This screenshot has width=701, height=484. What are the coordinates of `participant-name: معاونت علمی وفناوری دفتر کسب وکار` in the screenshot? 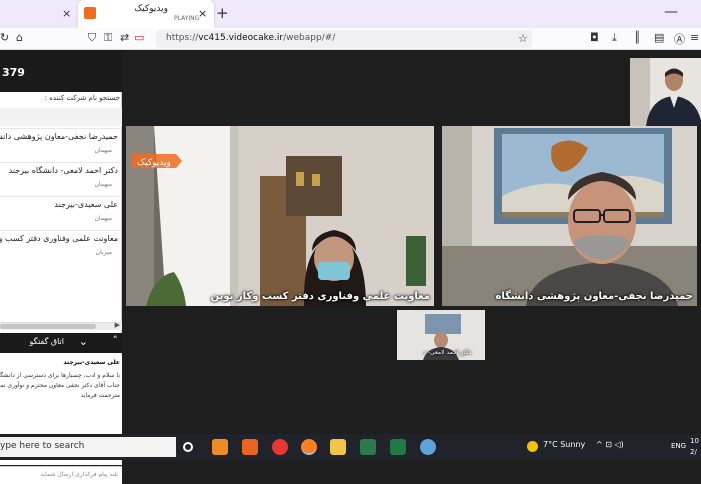 It's located at (59, 238).